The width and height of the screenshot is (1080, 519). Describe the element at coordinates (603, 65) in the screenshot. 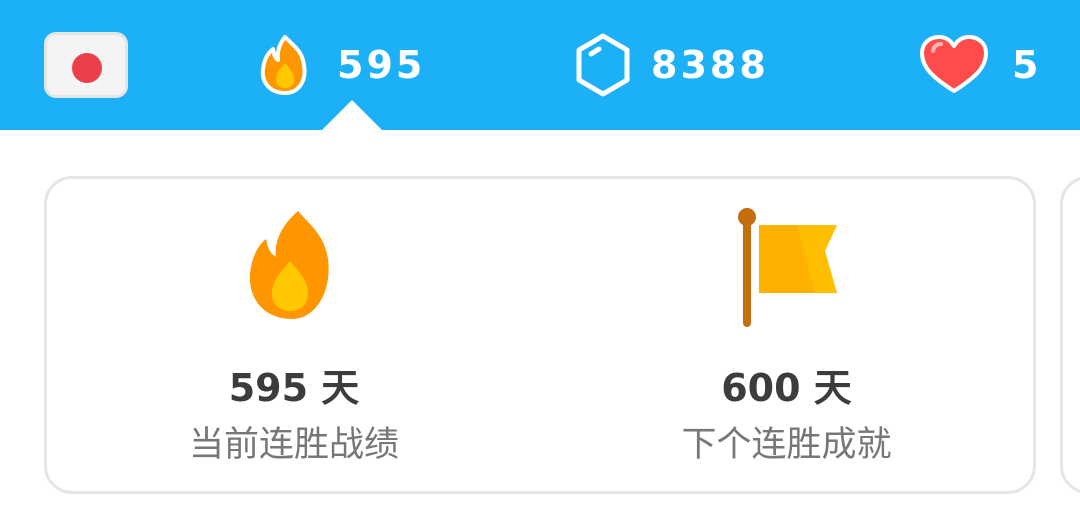

I see `gem-icon` at that location.